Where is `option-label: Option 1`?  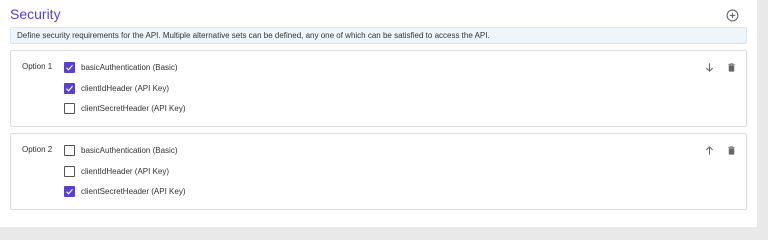
option-label: Option 1 is located at coordinates (37, 66).